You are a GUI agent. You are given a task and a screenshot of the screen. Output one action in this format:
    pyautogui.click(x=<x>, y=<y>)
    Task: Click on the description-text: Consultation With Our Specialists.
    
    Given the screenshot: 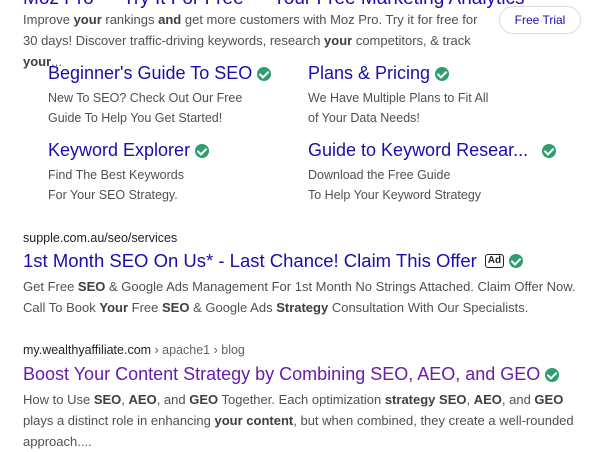 What is the action you would take?
    pyautogui.click(x=428, y=307)
    